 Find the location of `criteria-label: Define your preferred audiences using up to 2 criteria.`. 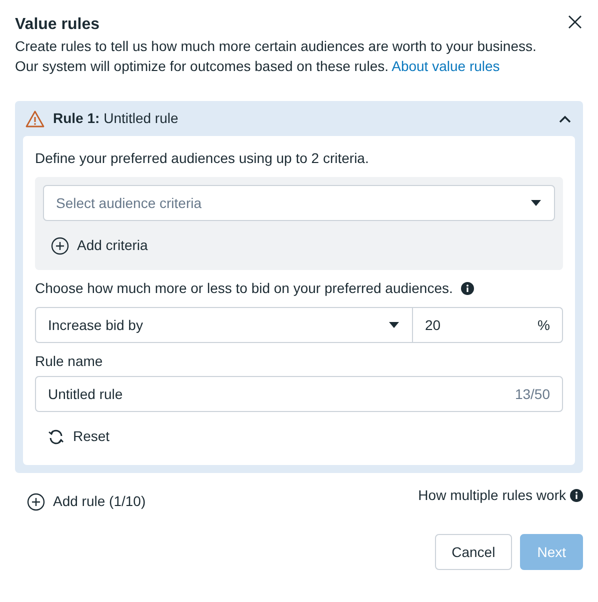

criteria-label: Define your preferred audiences using up to 2 criteria. is located at coordinates (202, 158).